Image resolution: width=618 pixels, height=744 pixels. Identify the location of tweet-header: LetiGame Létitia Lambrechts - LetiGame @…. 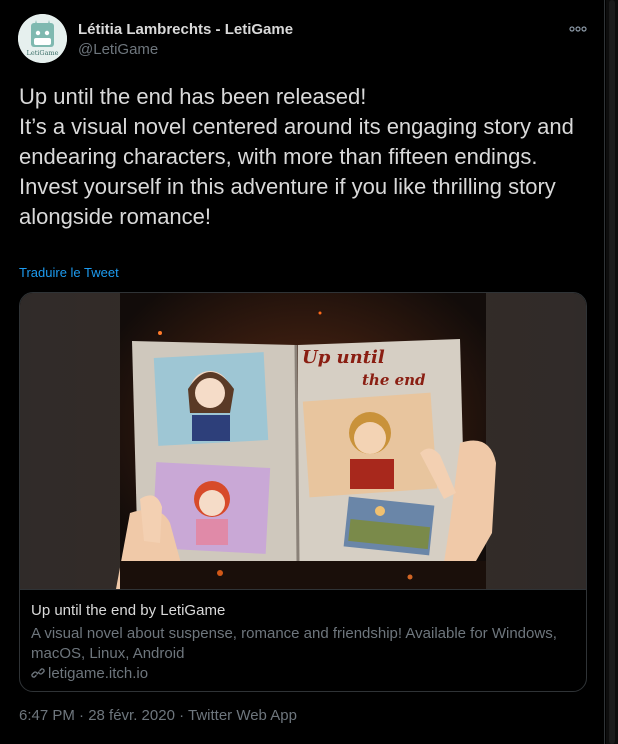
(303, 40).